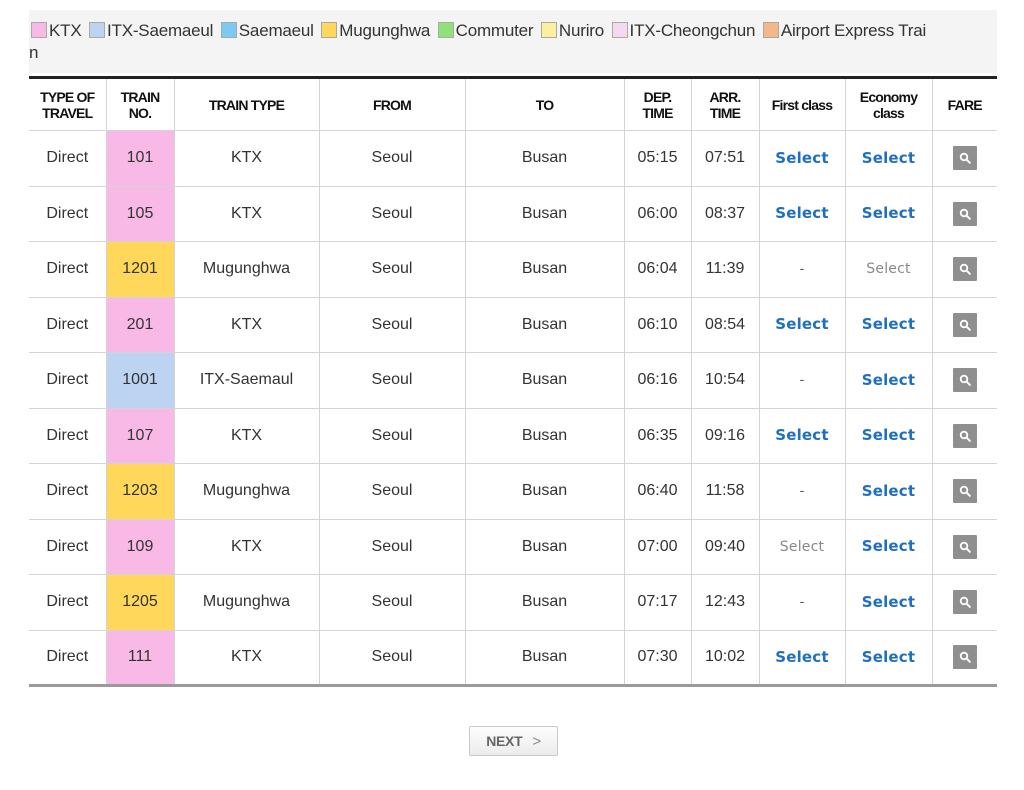  Describe the element at coordinates (65, 30) in the screenshot. I see `legend-label: KTX` at that location.